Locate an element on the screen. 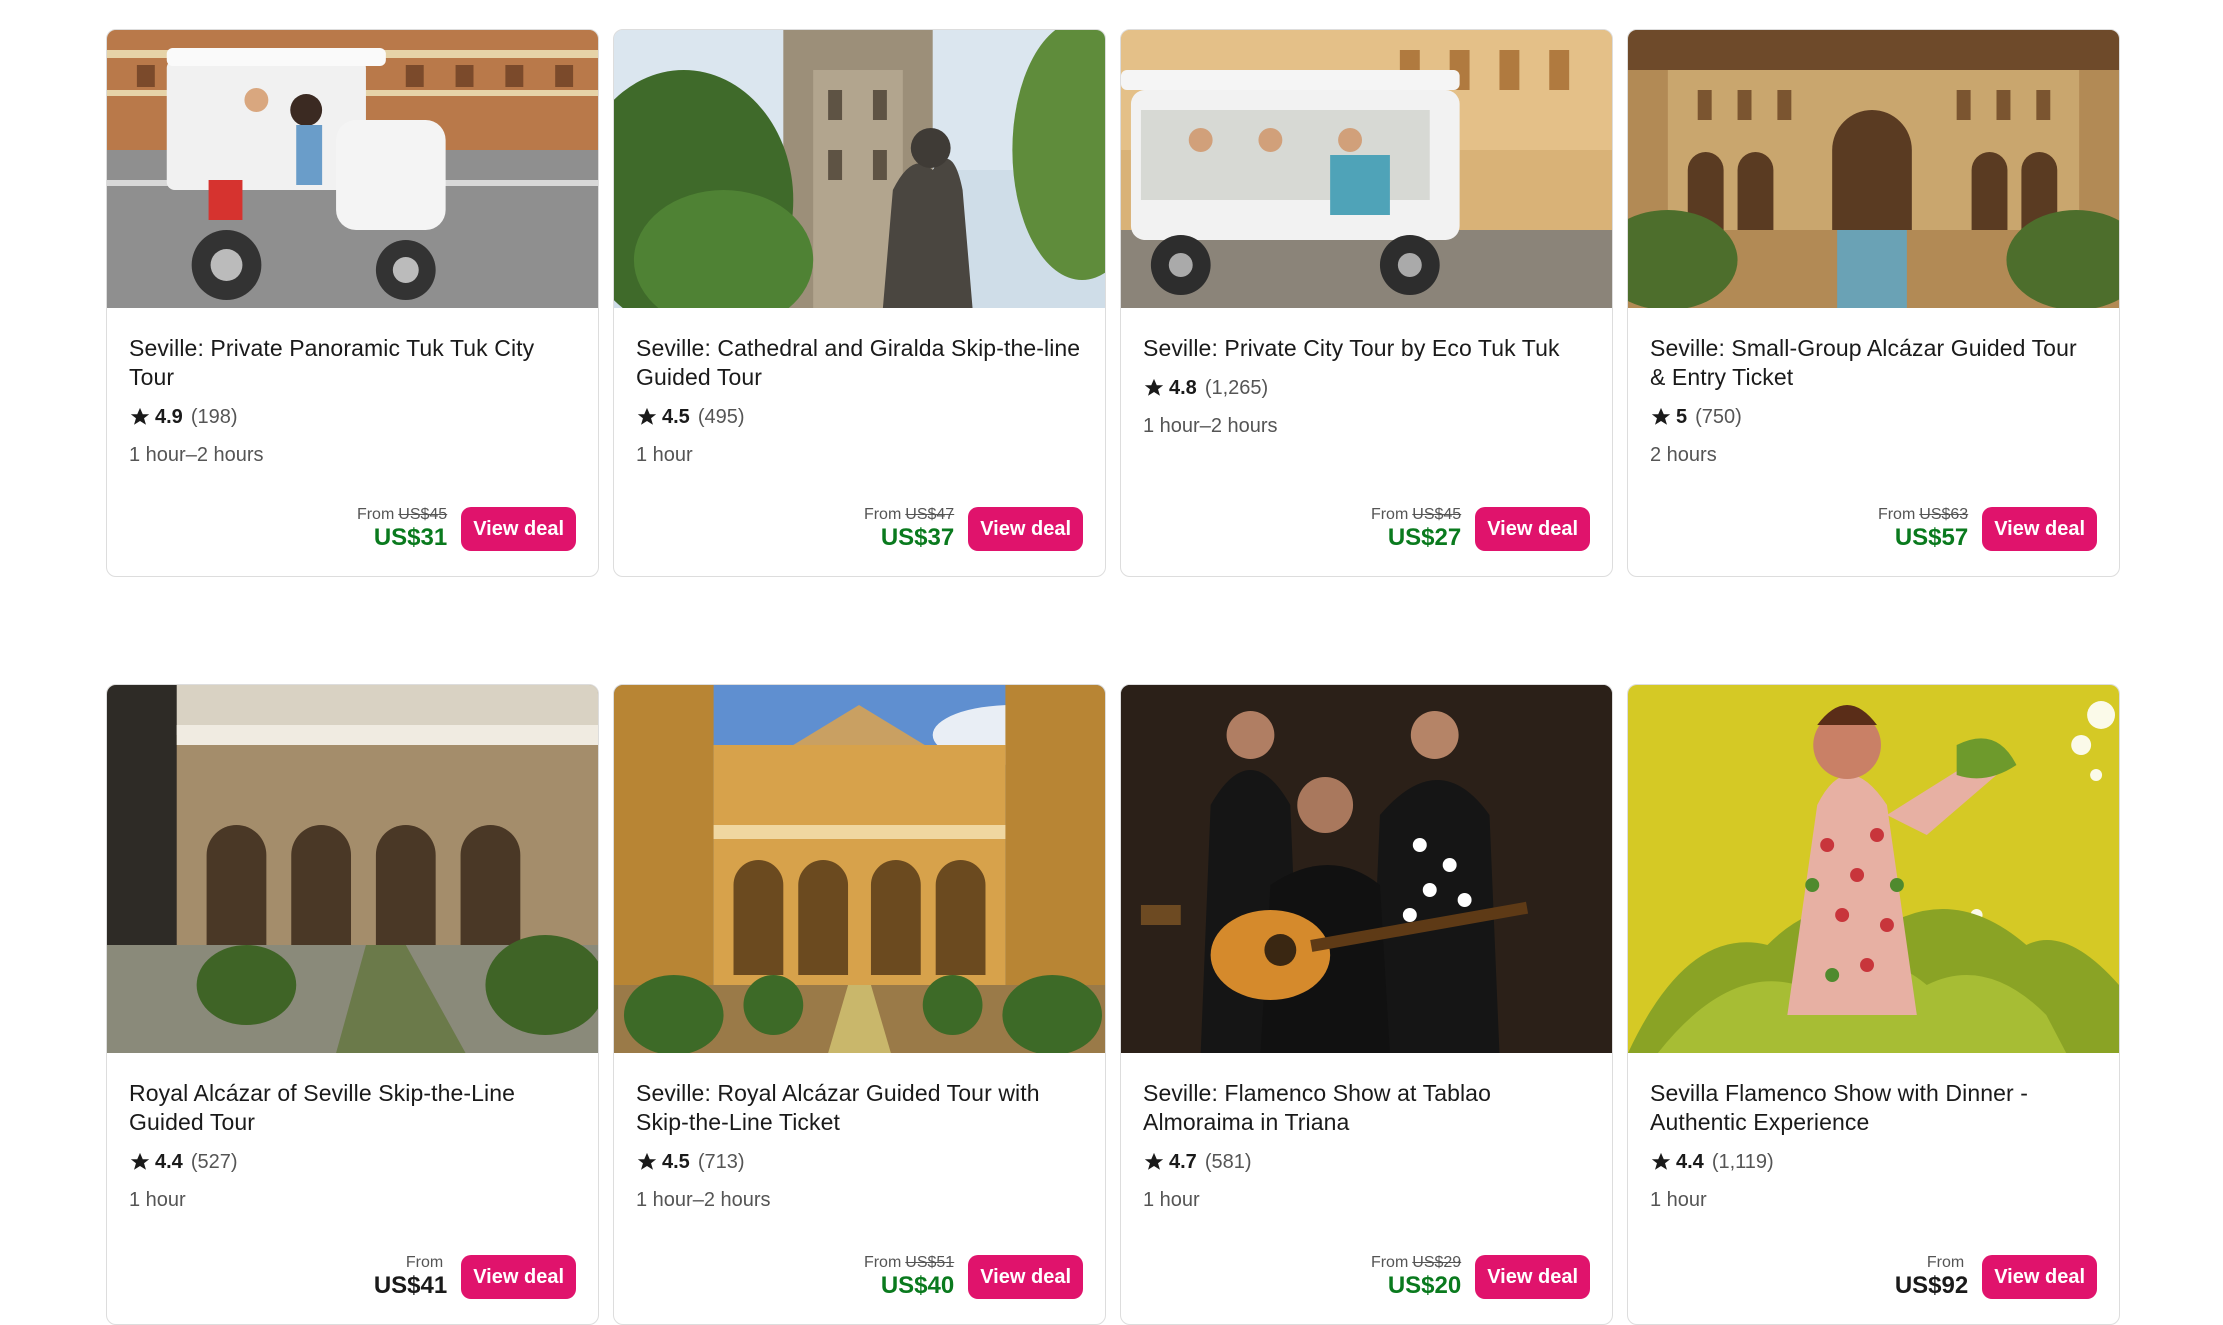 The image size is (2223, 1325). deal-rating: 4.4 (527) is located at coordinates (352, 1162).